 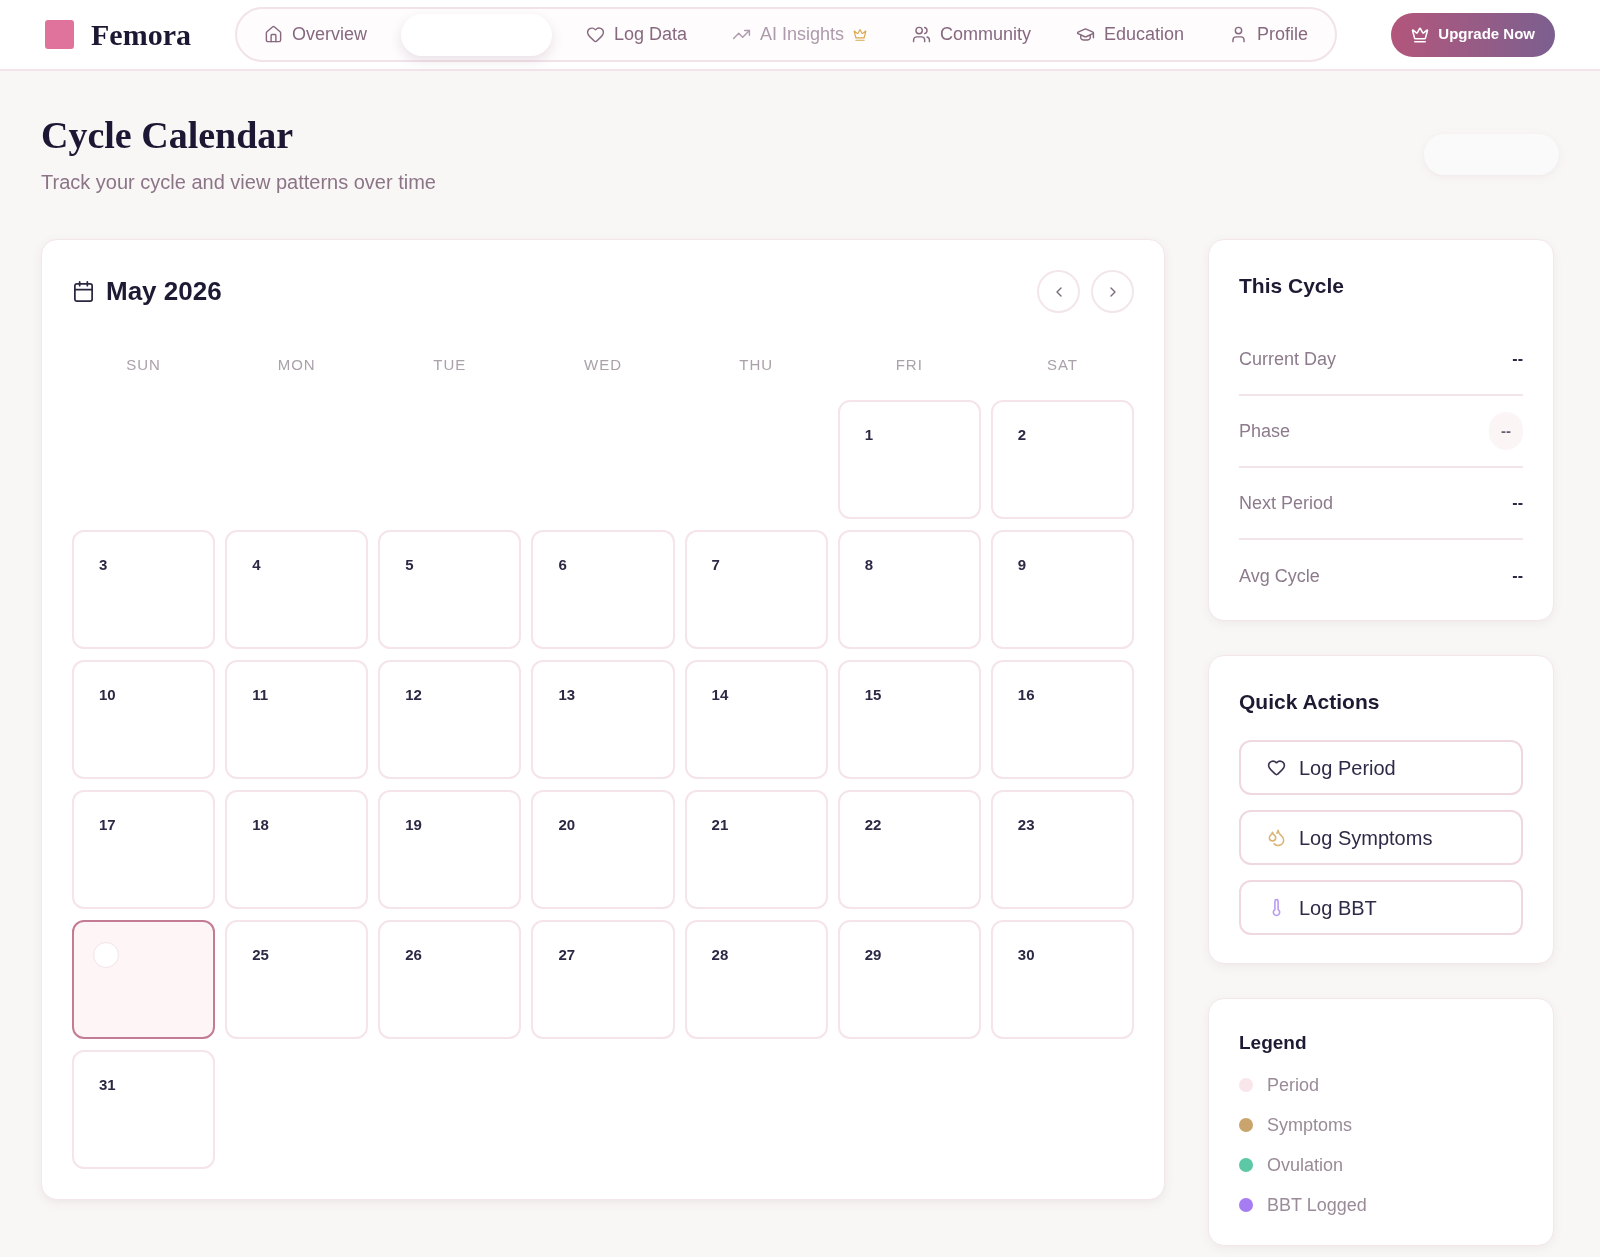 I want to click on brand-name: Femora, so click(x=141, y=35).